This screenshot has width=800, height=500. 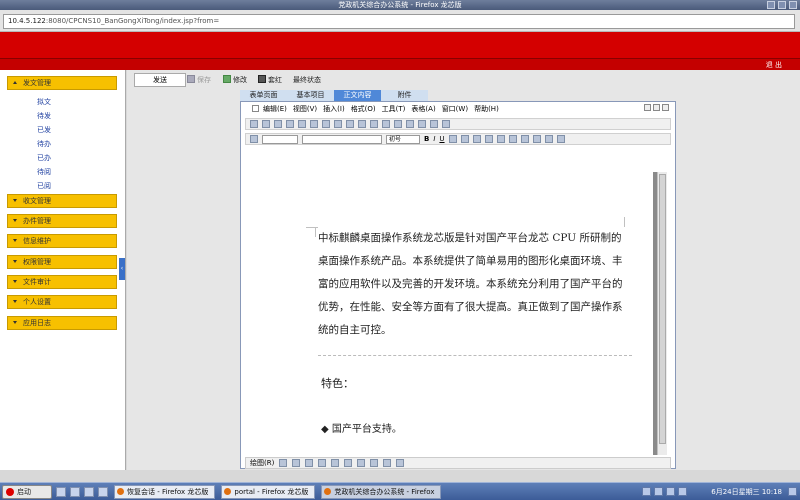 What do you see at coordinates (160, 80) in the screenshot?
I see `send-button: 发送` at bounding box center [160, 80].